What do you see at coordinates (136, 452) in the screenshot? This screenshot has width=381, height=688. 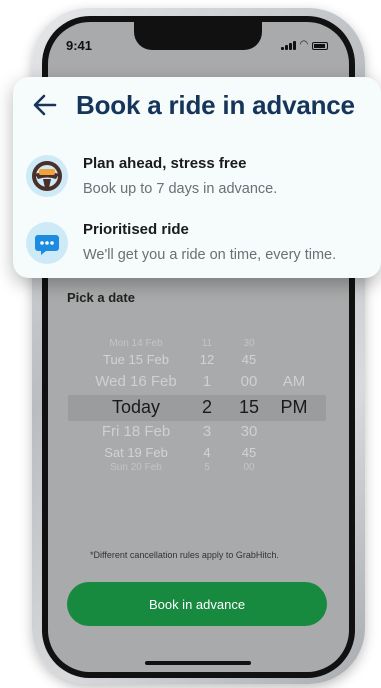 I see `picker-date: Sat 19 Feb` at bounding box center [136, 452].